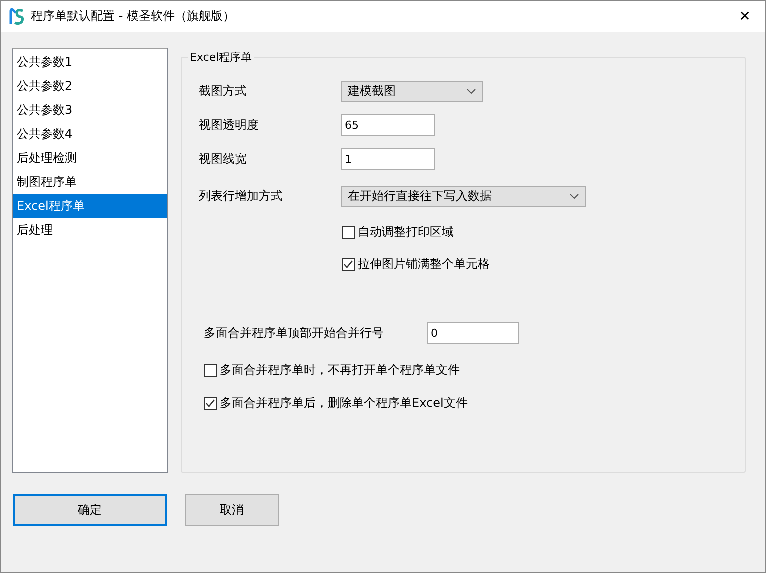 The image size is (766, 573). Describe the element at coordinates (90, 62) in the screenshot. I see `list-item: 公共参数1` at that location.